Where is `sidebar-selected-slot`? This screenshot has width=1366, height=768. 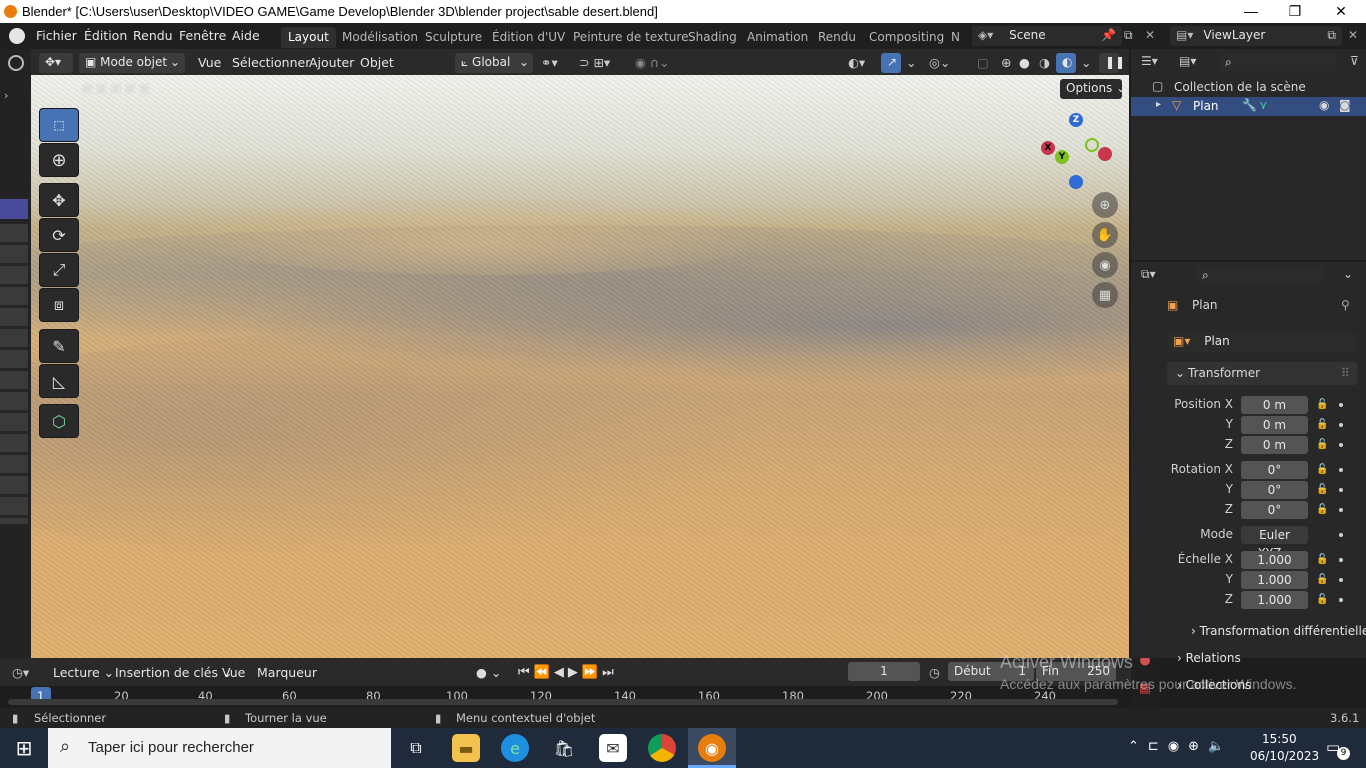
sidebar-selected-slot is located at coordinates (14, 209).